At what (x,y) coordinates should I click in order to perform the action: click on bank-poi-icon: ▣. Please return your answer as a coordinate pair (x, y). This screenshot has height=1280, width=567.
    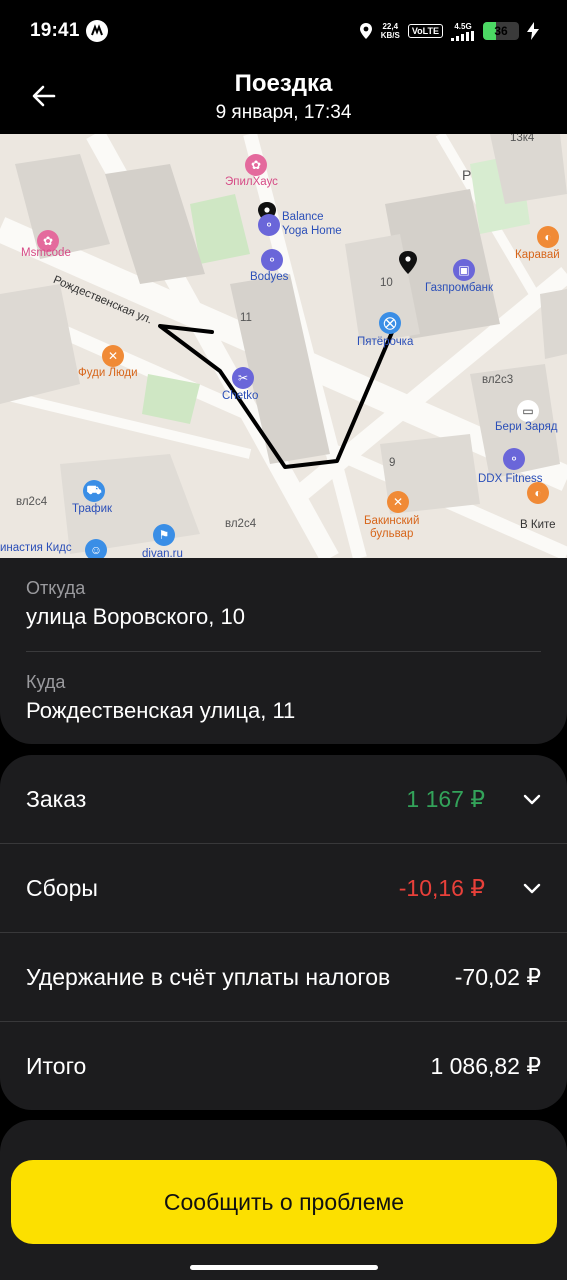
    Looking at the image, I should click on (464, 270).